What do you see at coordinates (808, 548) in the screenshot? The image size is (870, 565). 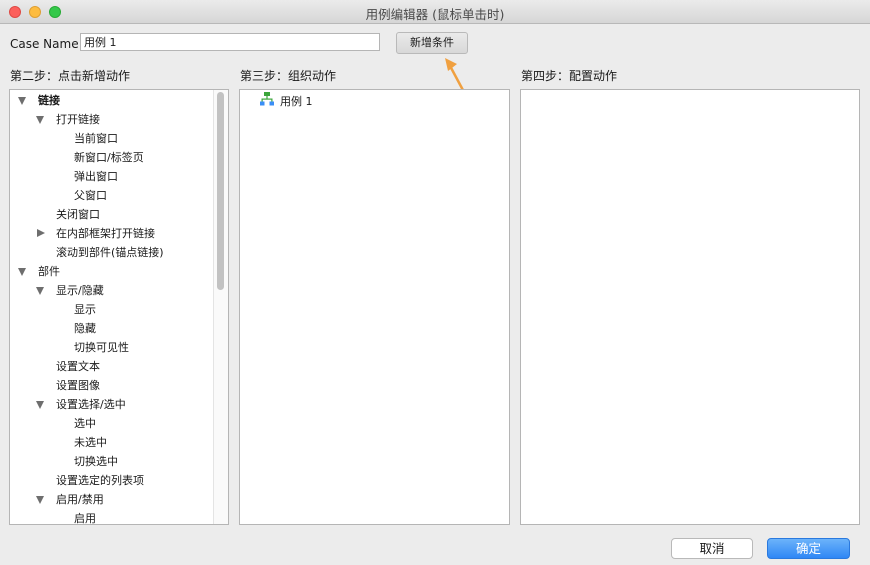 I see `ok-button: 确定` at bounding box center [808, 548].